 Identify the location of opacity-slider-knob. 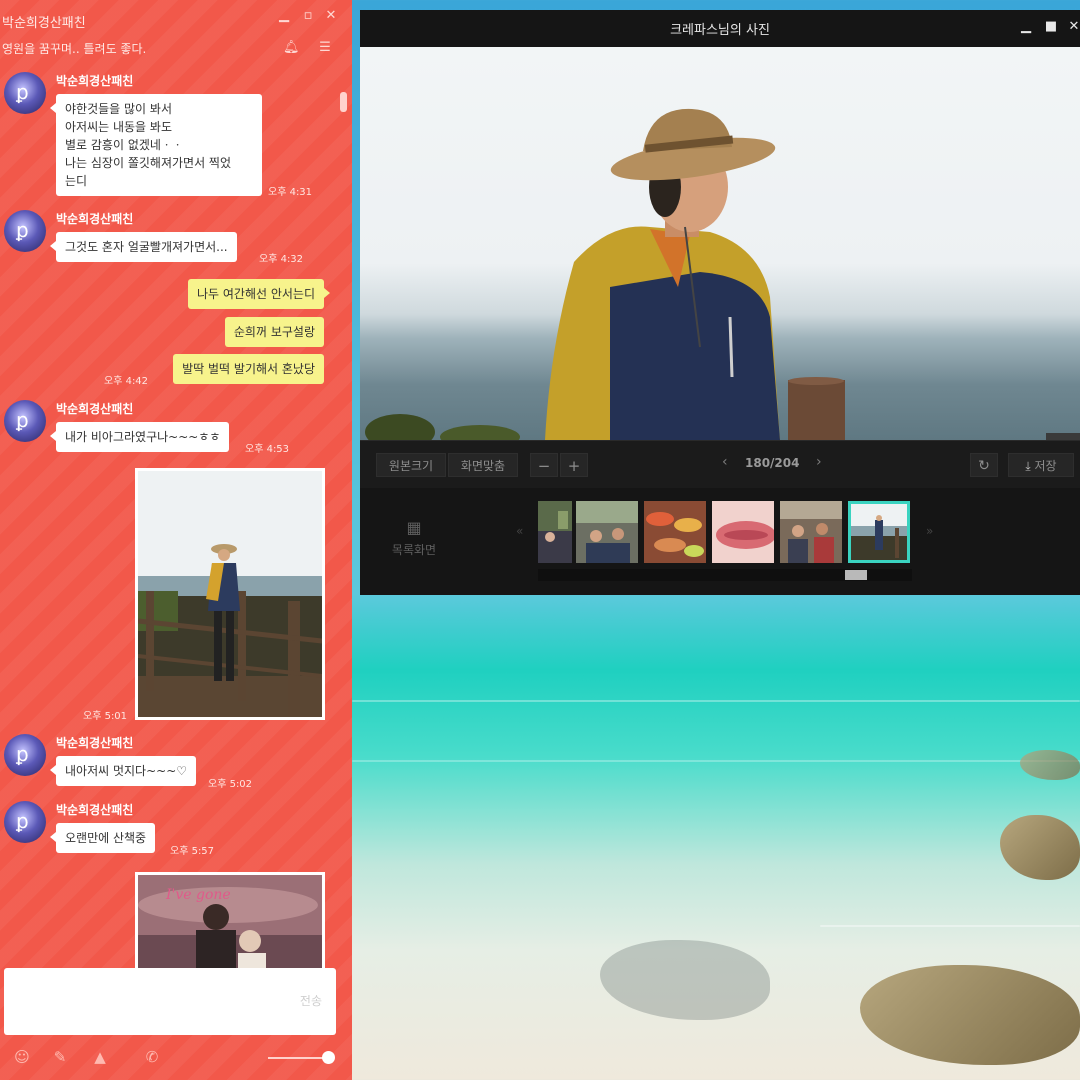
(328, 1057).